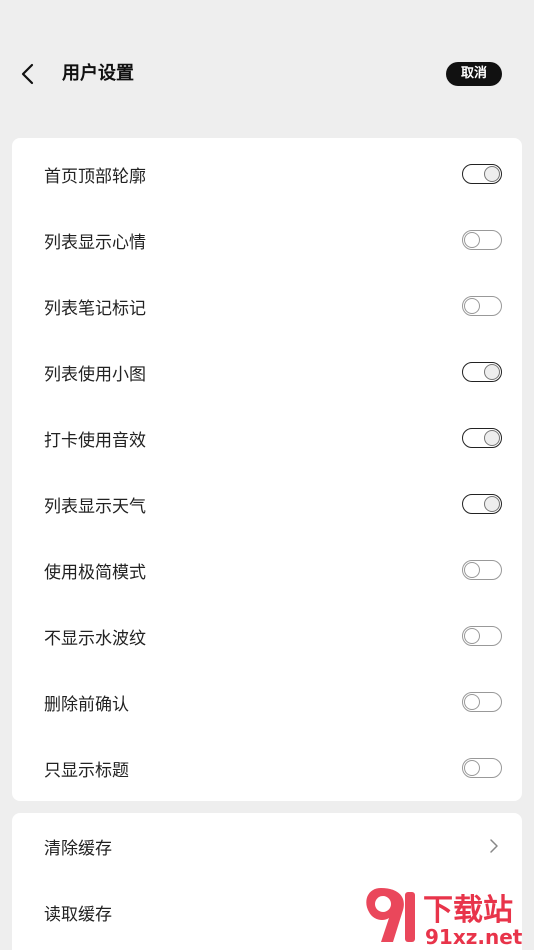  Describe the element at coordinates (267, 504) in the screenshot. I see `setting-row-show-weather: 列表显示天气` at that location.